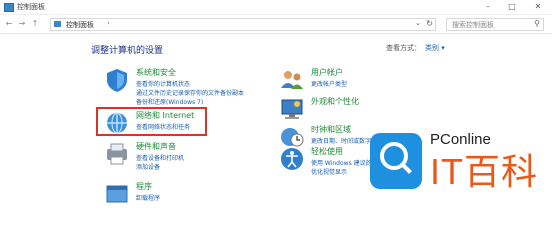  What do you see at coordinates (151, 121) in the screenshot?
I see `highlight-box` at bounding box center [151, 121].